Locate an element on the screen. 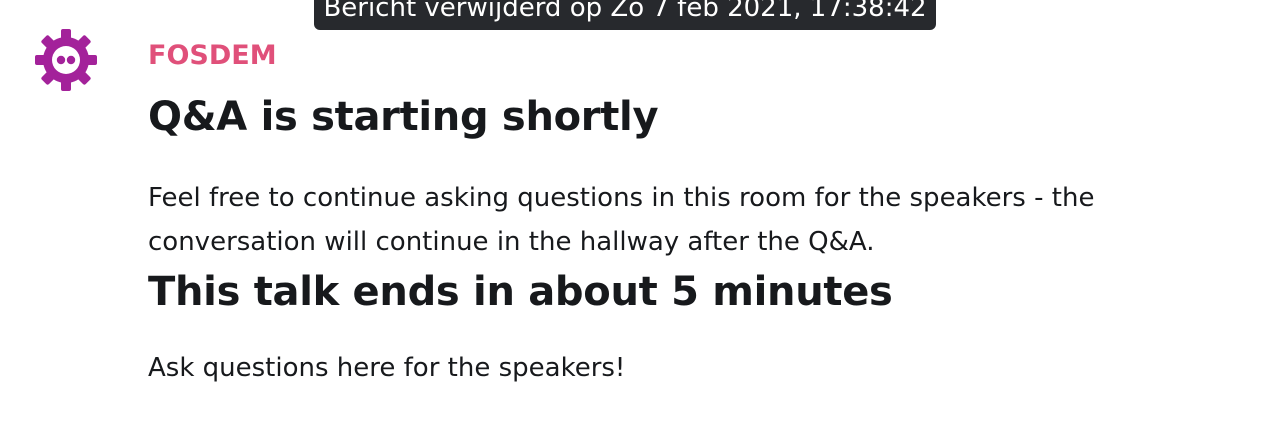 Image resolution: width=1272 pixels, height=426 pixels. message-heading-qa: Q&A is starting shortly is located at coordinates (403, 117).